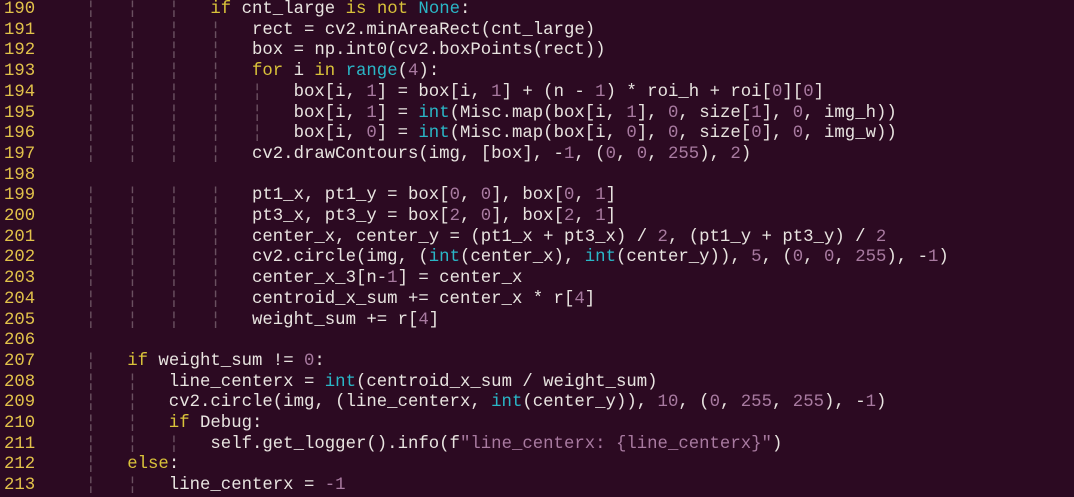  What do you see at coordinates (537, 279) in the screenshot?
I see `code-line: 203 ¦ ¦ ¦ ¦ center_x_3[n-1] = center_x` at bounding box center [537, 279].